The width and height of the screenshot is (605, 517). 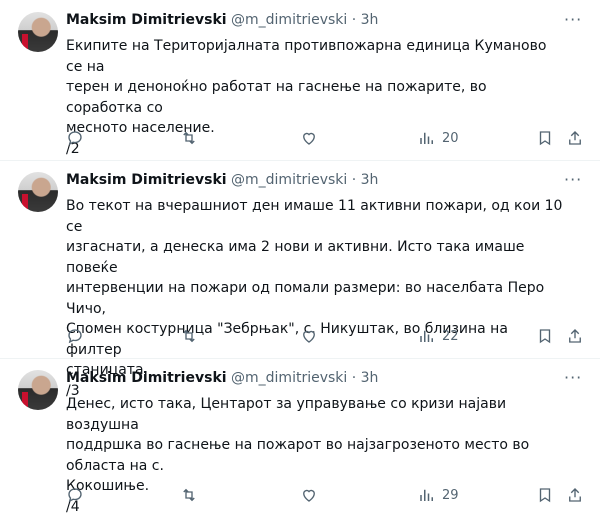 What do you see at coordinates (438, 138) in the screenshot?
I see `views-button: 20` at bounding box center [438, 138].